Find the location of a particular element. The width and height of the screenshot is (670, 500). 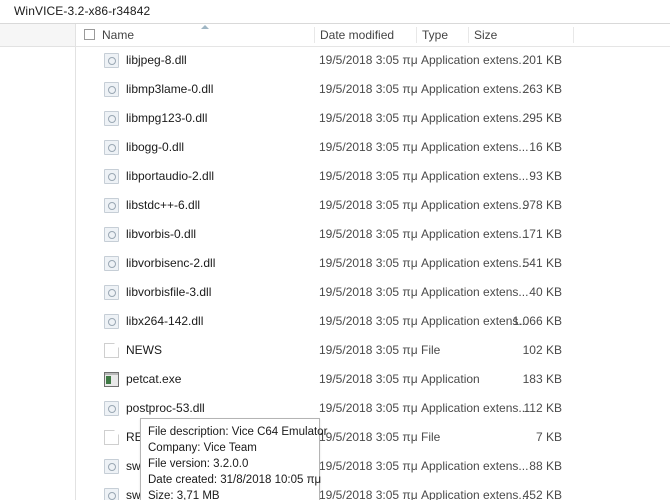

file-name: libstdc++-6.dll is located at coordinates (163, 205).